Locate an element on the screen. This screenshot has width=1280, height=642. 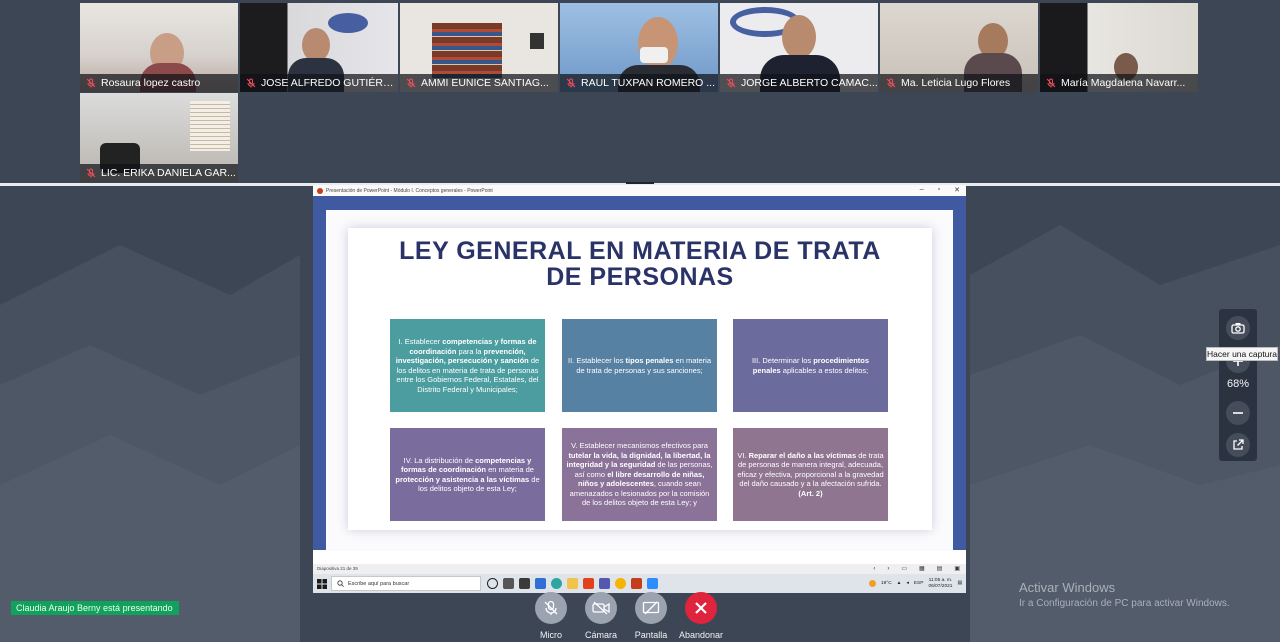
zoom-out-button is located at coordinates (1238, 413).